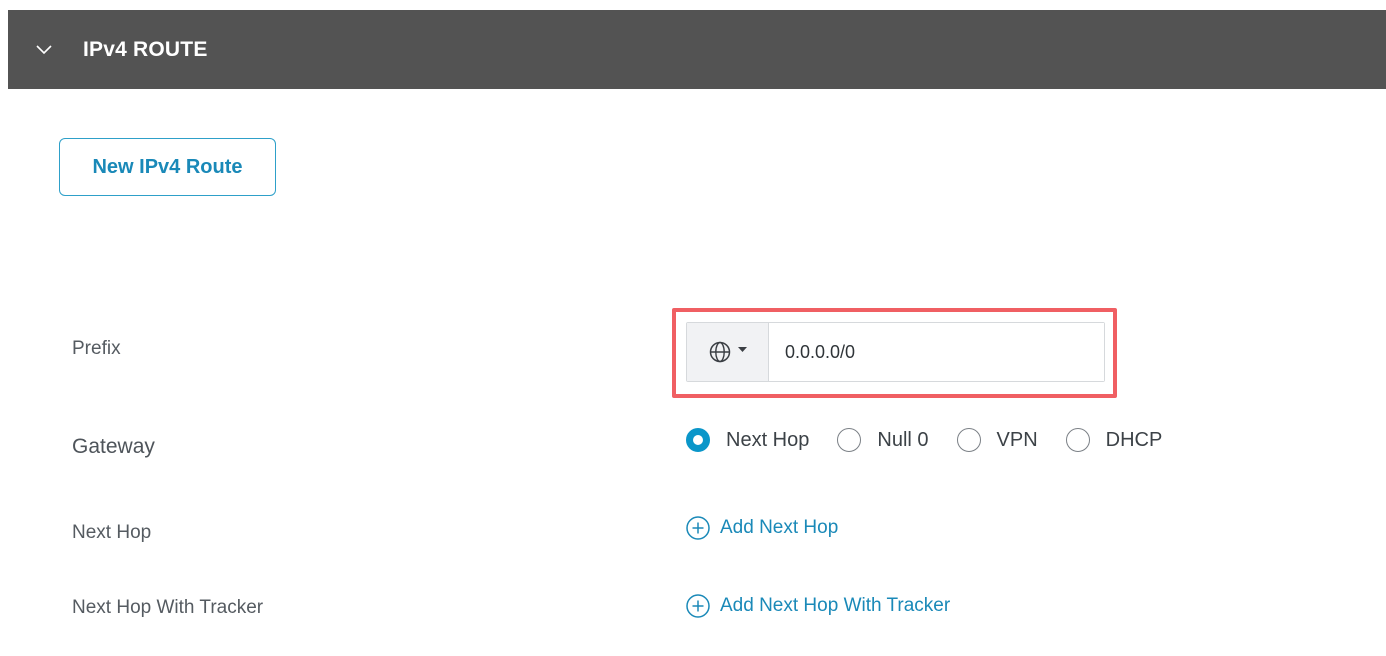  I want to click on radio-button-next-hop, so click(698, 440).